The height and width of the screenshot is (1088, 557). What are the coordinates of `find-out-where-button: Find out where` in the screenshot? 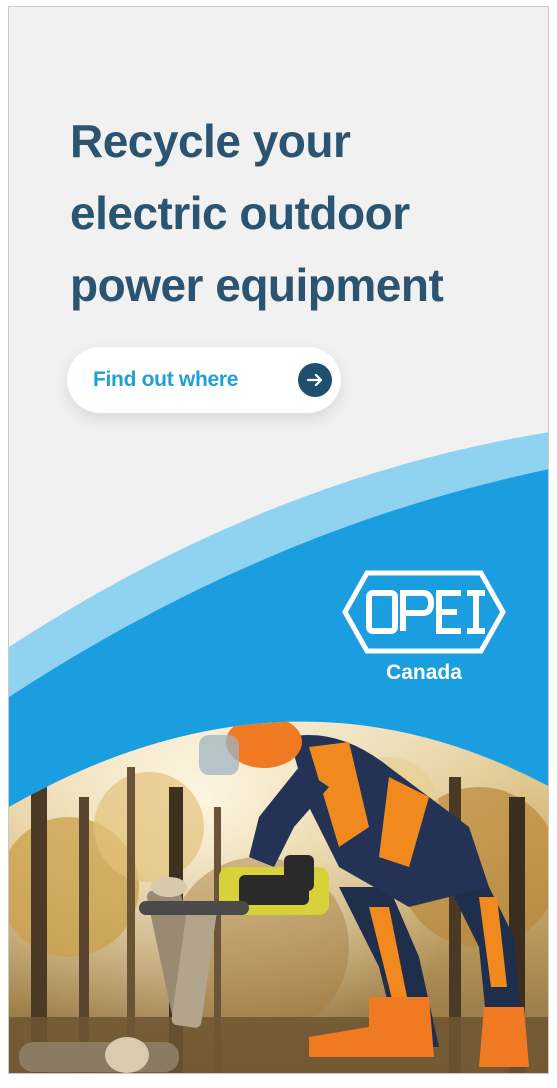 It's located at (204, 380).